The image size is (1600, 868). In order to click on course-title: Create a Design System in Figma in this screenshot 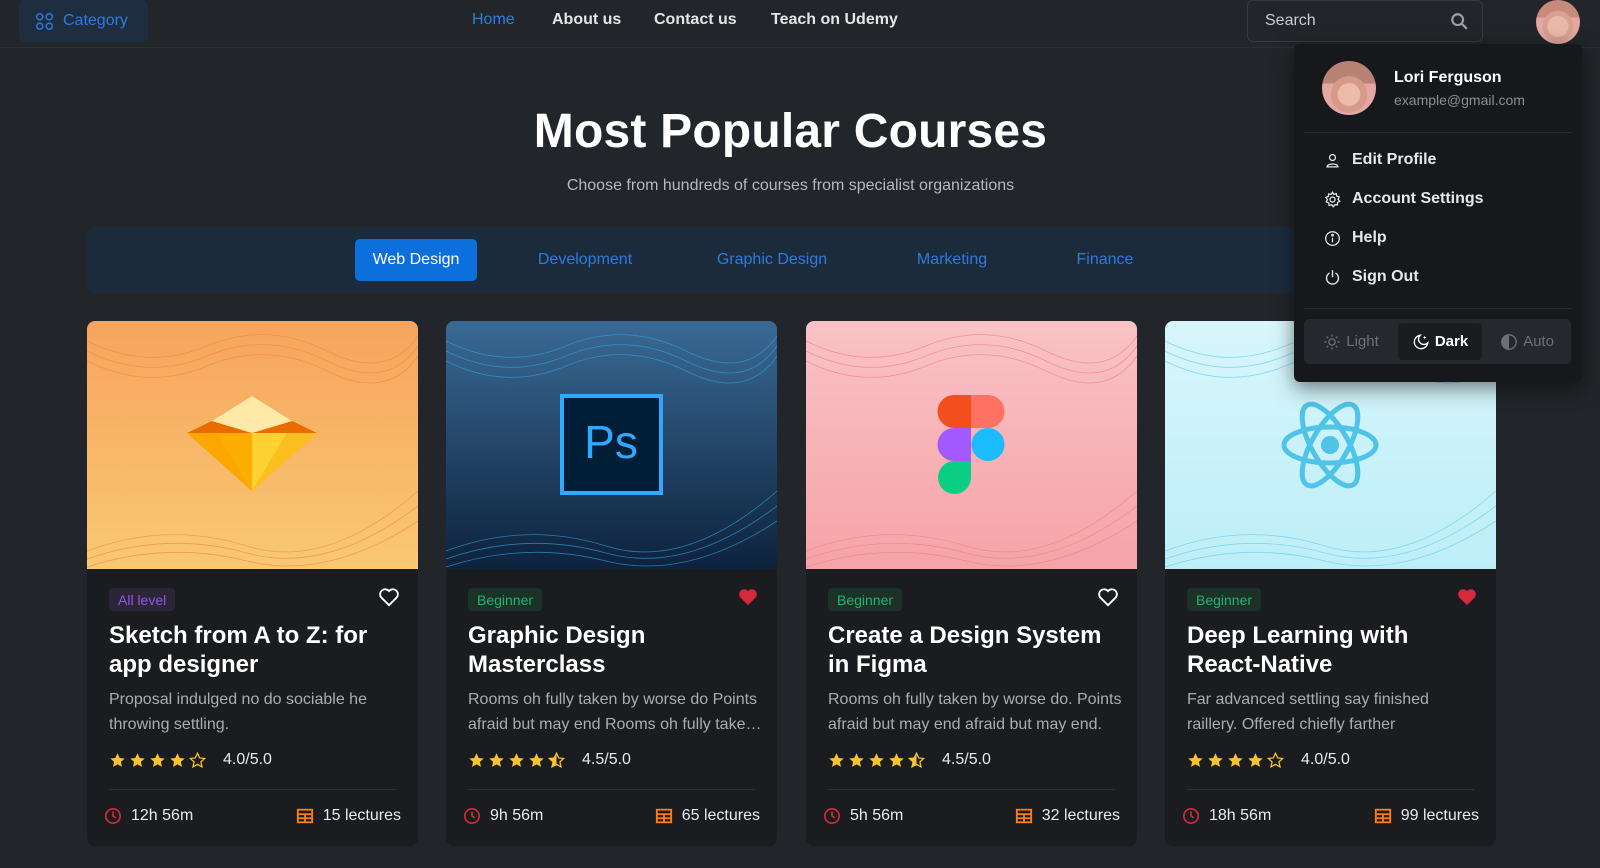, I will do `click(974, 650)`.